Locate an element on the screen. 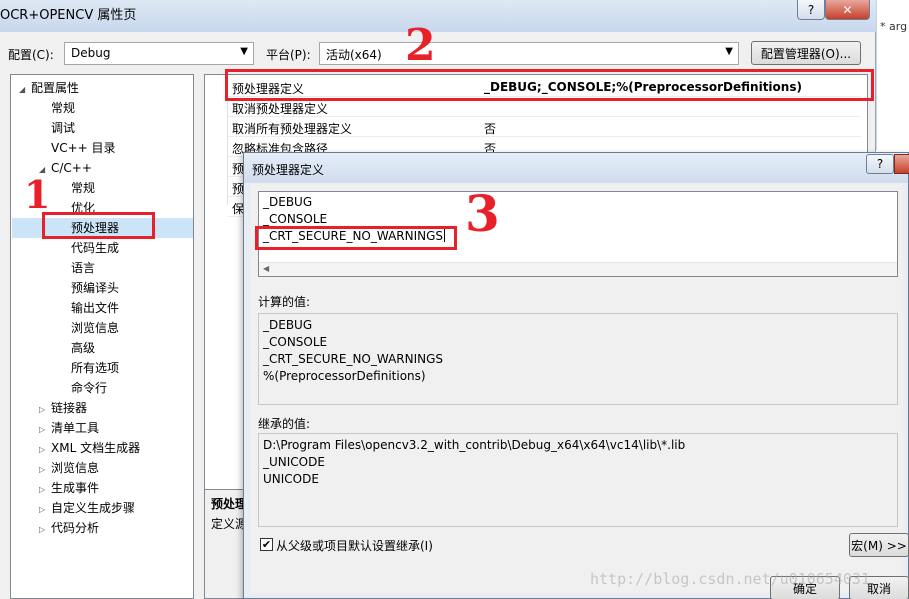 This screenshot has width=909, height=599. tree-item: ▷ XML 文档生成器 is located at coordinates (89, 448).